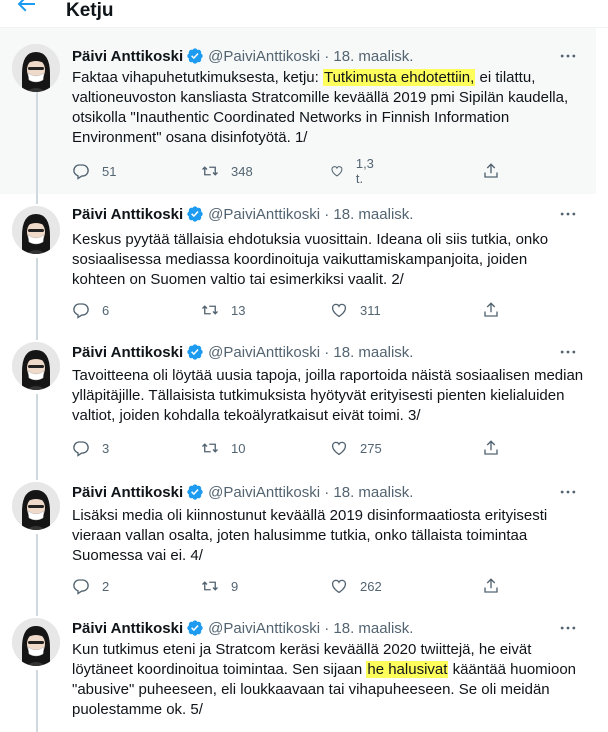  Describe the element at coordinates (106, 586) in the screenshot. I see `reply-count: 2` at that location.